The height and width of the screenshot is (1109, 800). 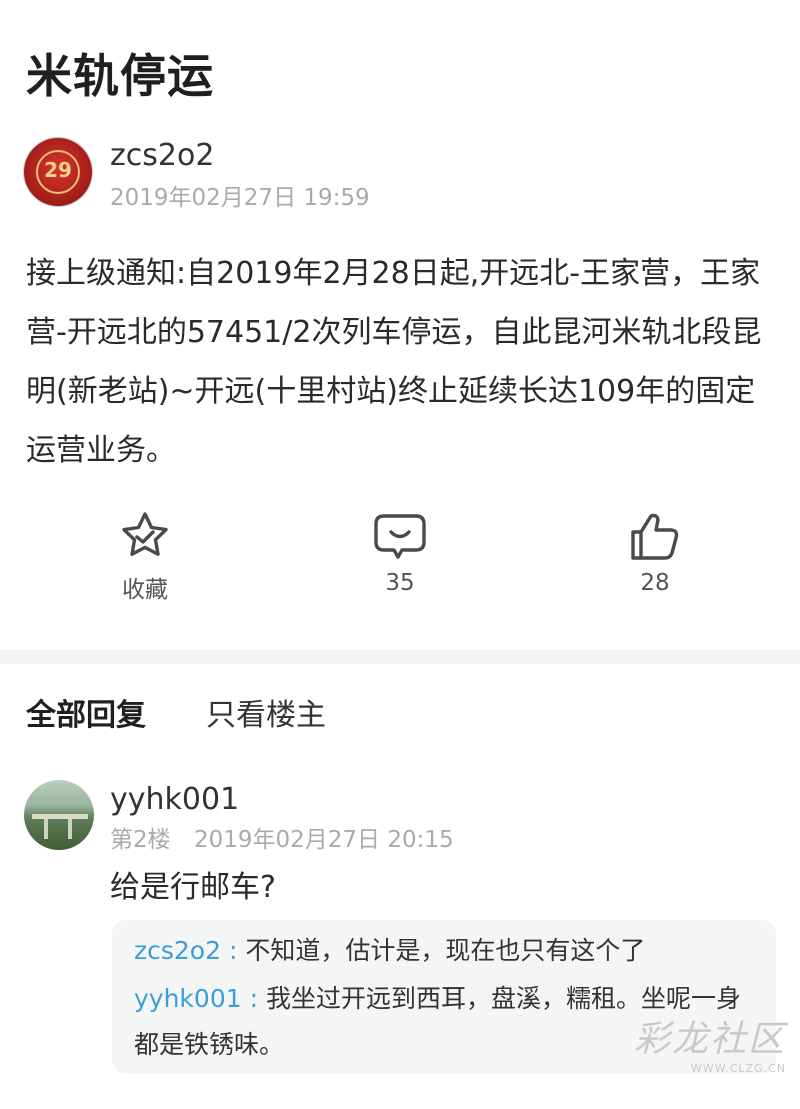 What do you see at coordinates (59, 815) in the screenshot?
I see `reply-avatar` at bounding box center [59, 815].